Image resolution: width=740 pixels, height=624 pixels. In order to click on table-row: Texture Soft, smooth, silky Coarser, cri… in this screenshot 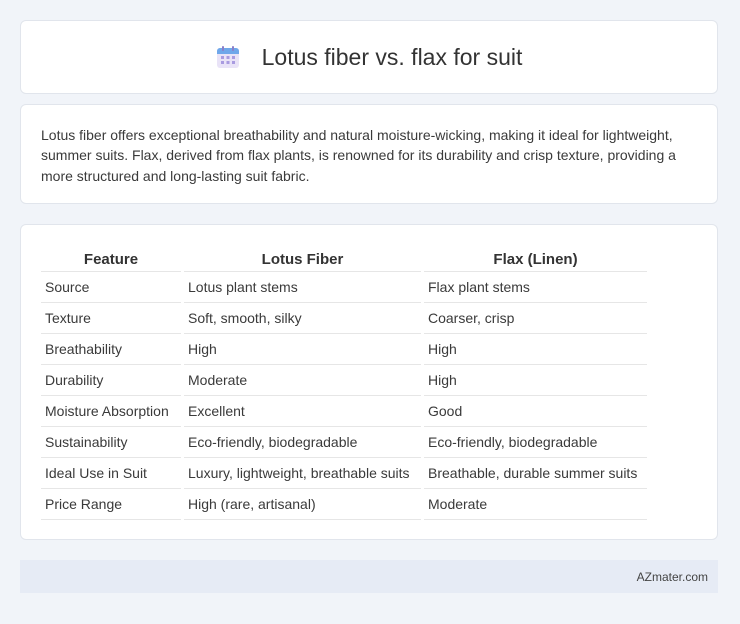, I will do `click(344, 318)`.